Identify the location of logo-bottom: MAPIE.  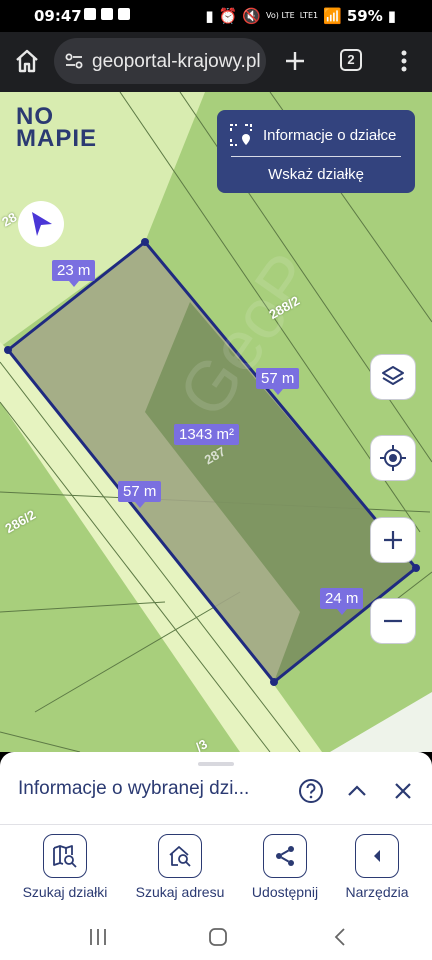
(57, 138).